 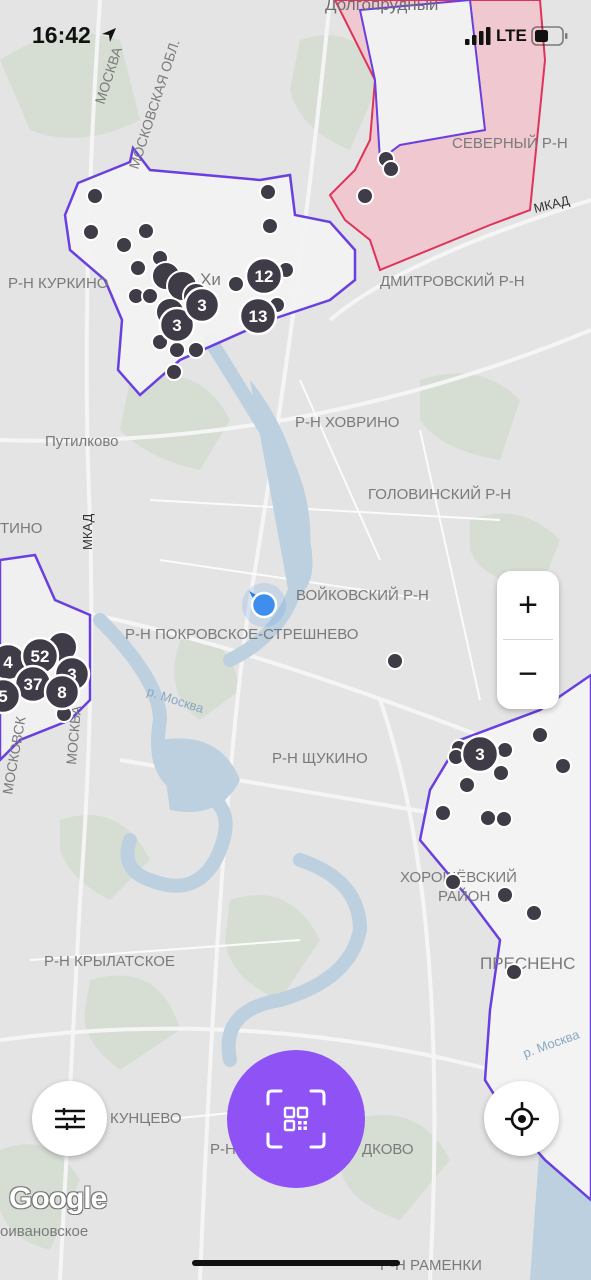 I want to click on status-time: 16:42, so click(x=61, y=35).